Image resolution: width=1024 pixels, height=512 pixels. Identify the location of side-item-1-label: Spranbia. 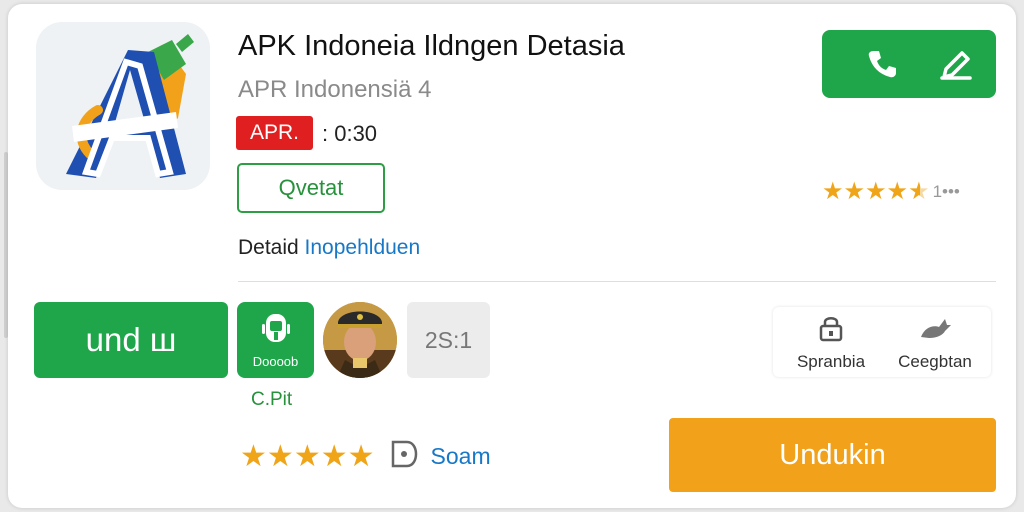
(831, 361).